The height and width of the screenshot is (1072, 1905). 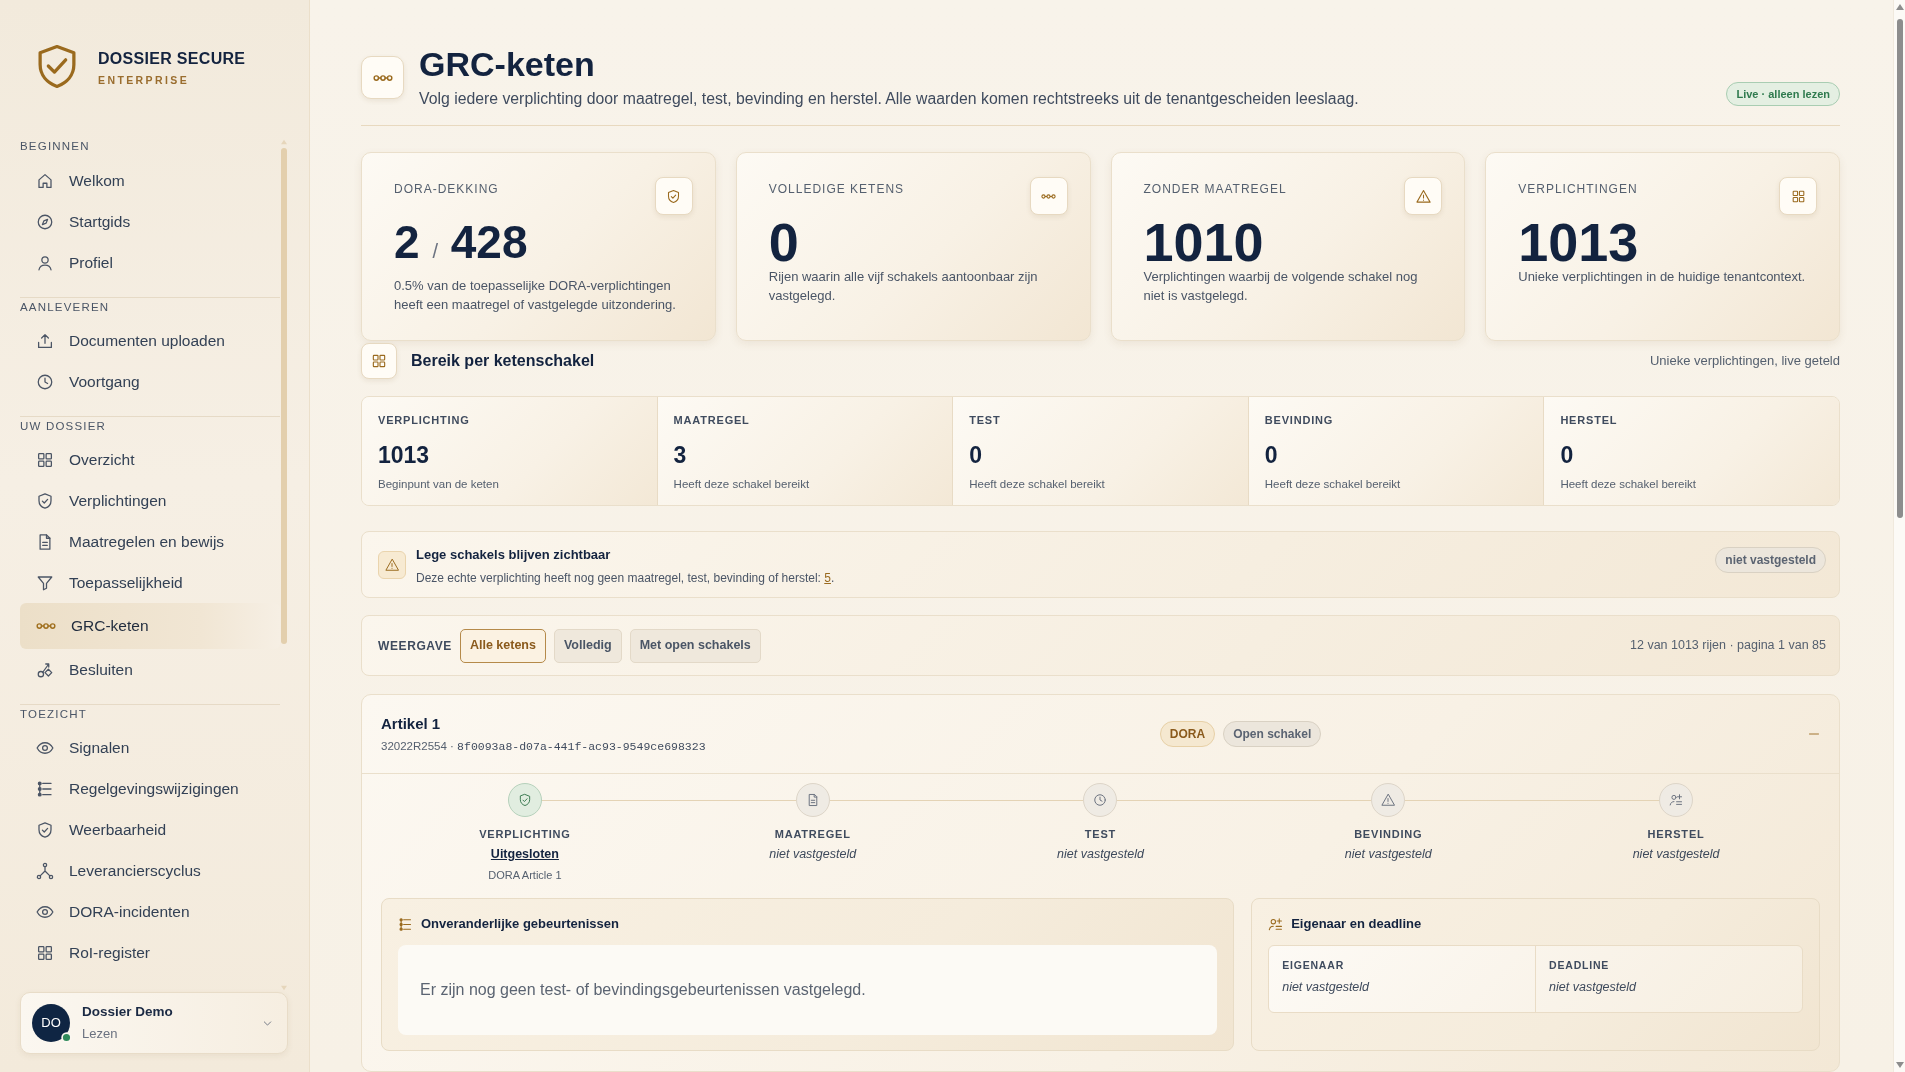 I want to click on step-label: VERPLICHTING, so click(x=525, y=834).